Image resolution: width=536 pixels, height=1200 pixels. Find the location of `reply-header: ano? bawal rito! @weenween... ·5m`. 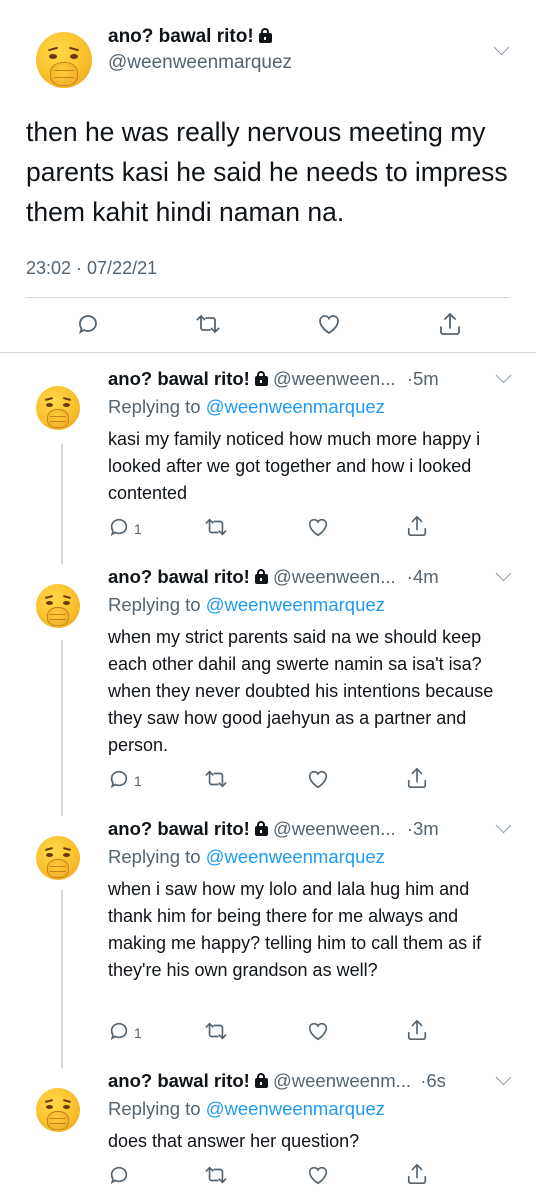

reply-header: ano? bawal rito! @weenween... ·5m is located at coordinates (273, 379).